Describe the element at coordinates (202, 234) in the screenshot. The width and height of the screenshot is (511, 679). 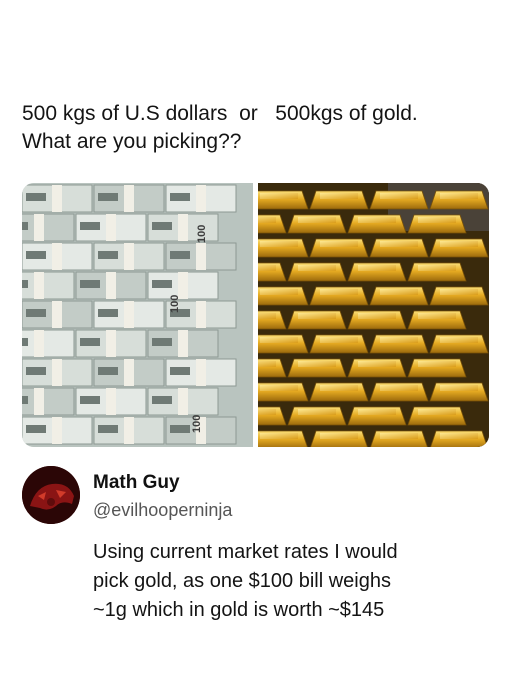
I see `strap-label-3: 100` at that location.